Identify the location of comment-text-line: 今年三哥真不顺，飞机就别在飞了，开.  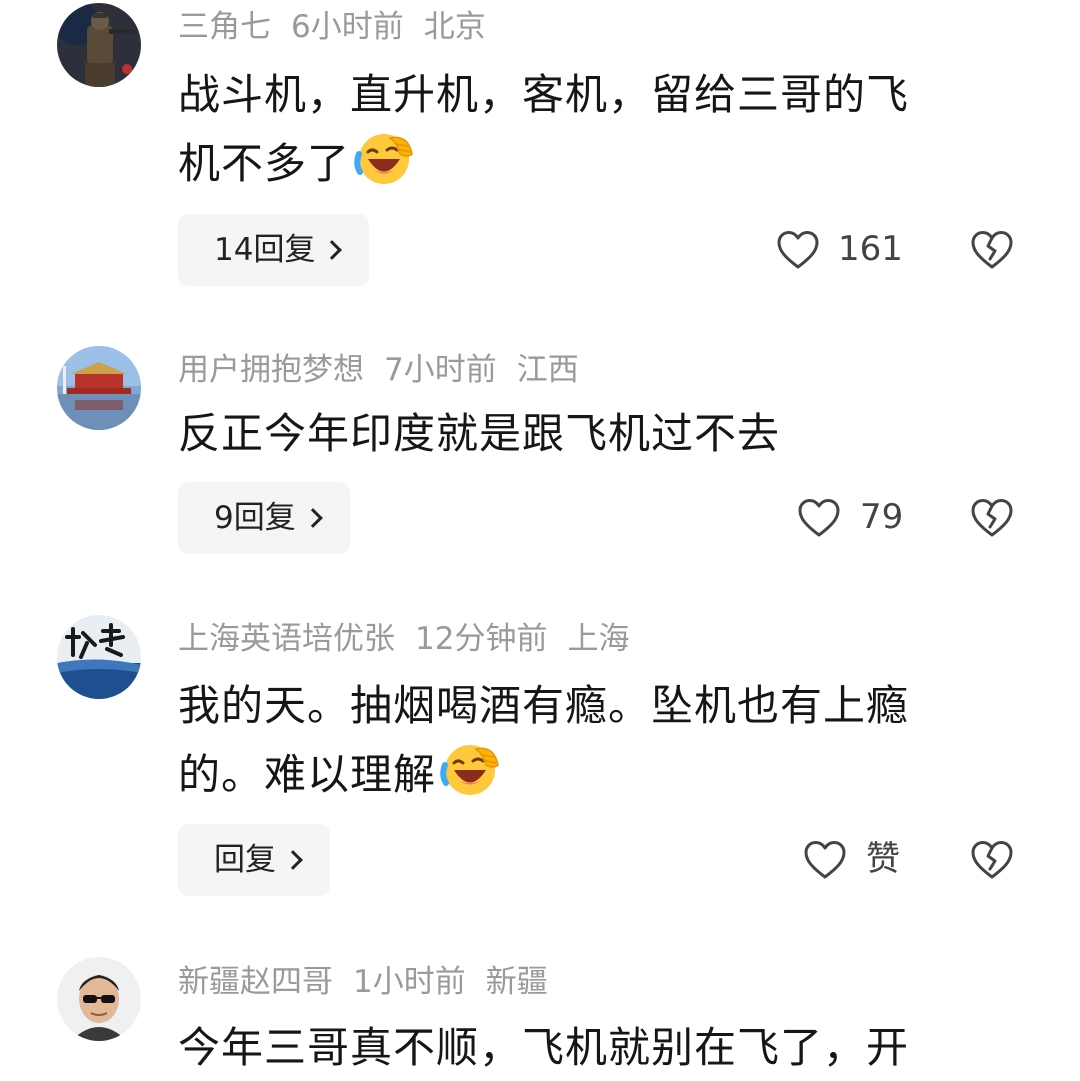
(544, 1047).